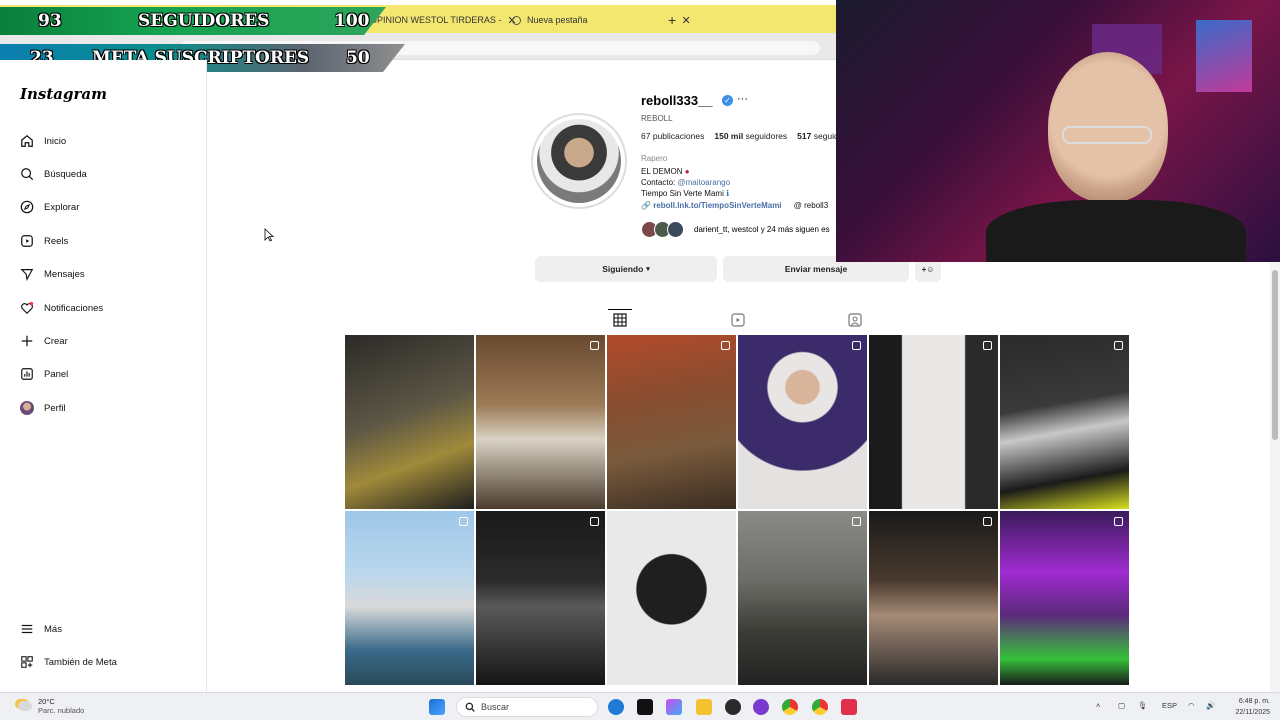  I want to click on instagram-logo: Instagram, so click(63, 94).